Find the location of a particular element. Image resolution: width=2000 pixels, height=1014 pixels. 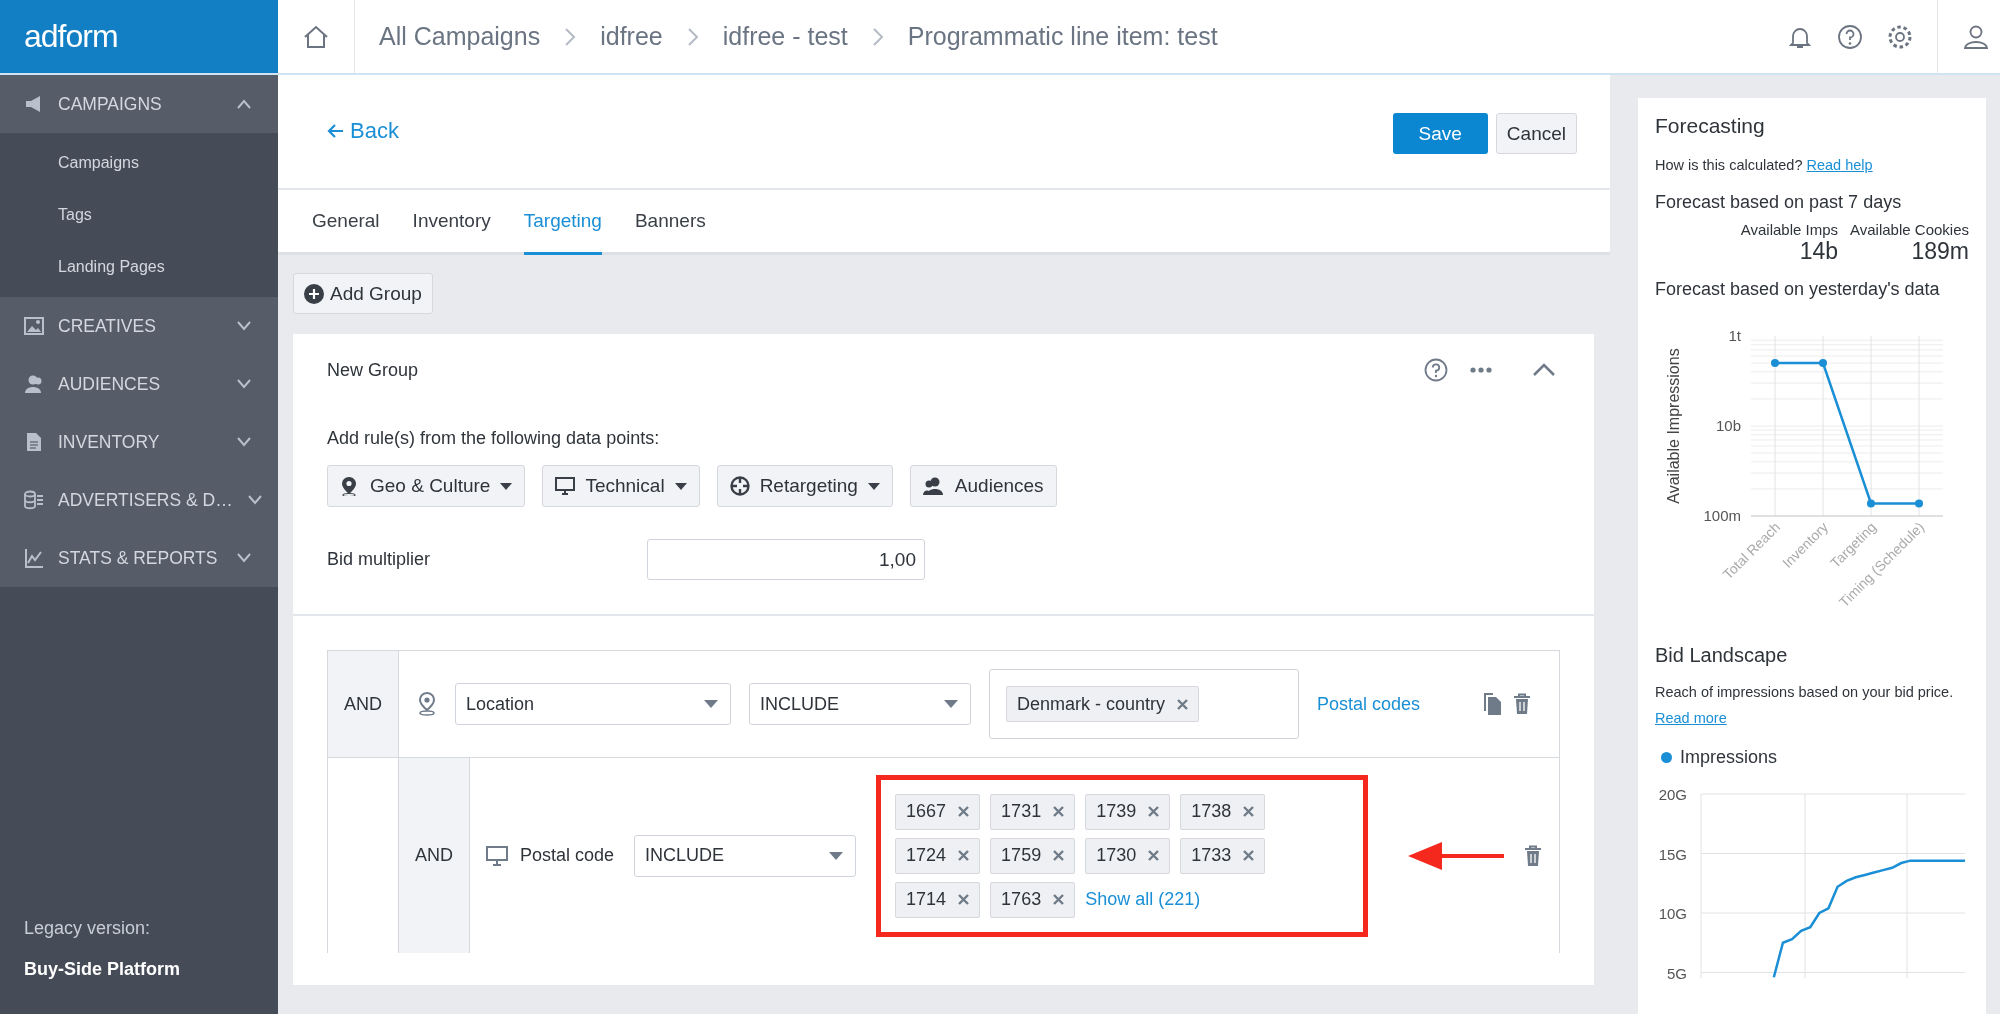

read-help-link: Read help is located at coordinates (1839, 165).